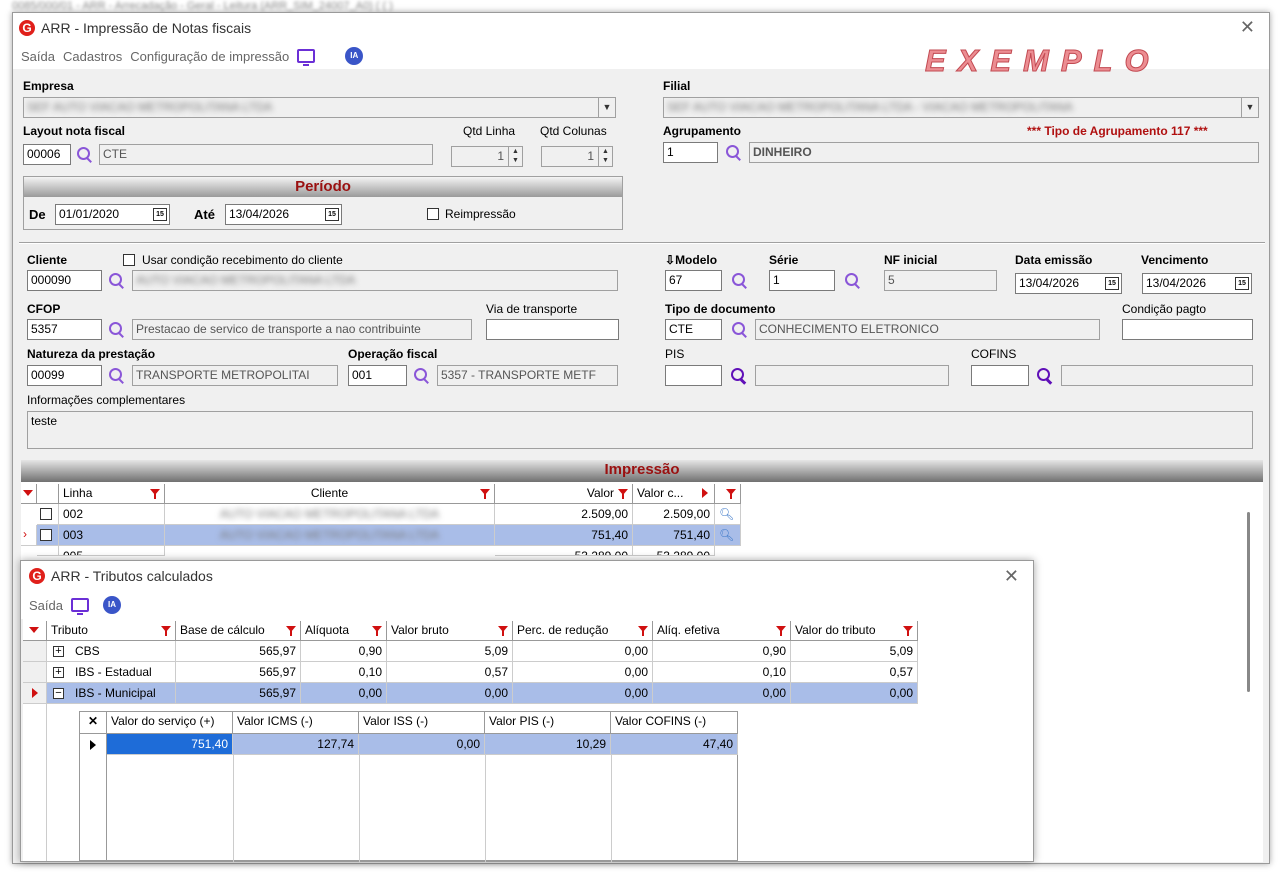 This screenshot has height=874, width=1283. What do you see at coordinates (209, 56) in the screenshot?
I see `menu-configuracao: Configuração de impressão` at bounding box center [209, 56].